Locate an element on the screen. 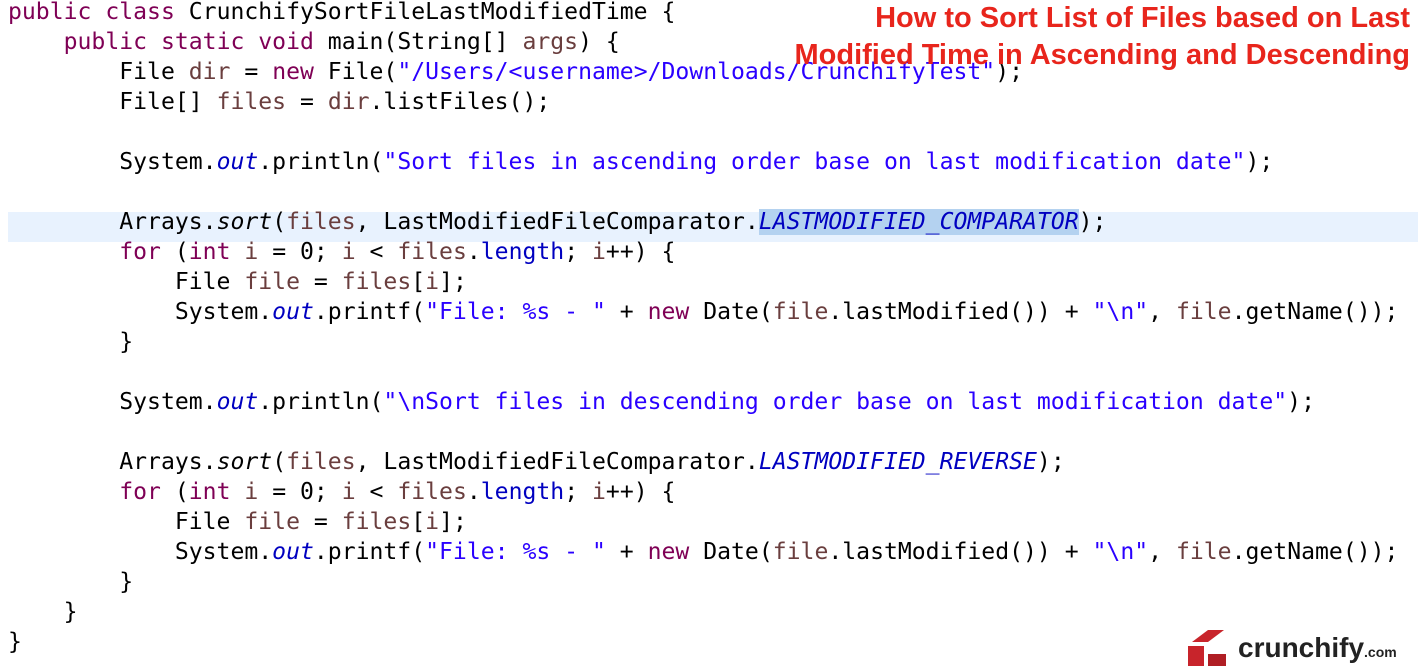 This screenshot has width=1418, height=672. code-line: public static void main(String[] args) { is located at coordinates (314, 42).